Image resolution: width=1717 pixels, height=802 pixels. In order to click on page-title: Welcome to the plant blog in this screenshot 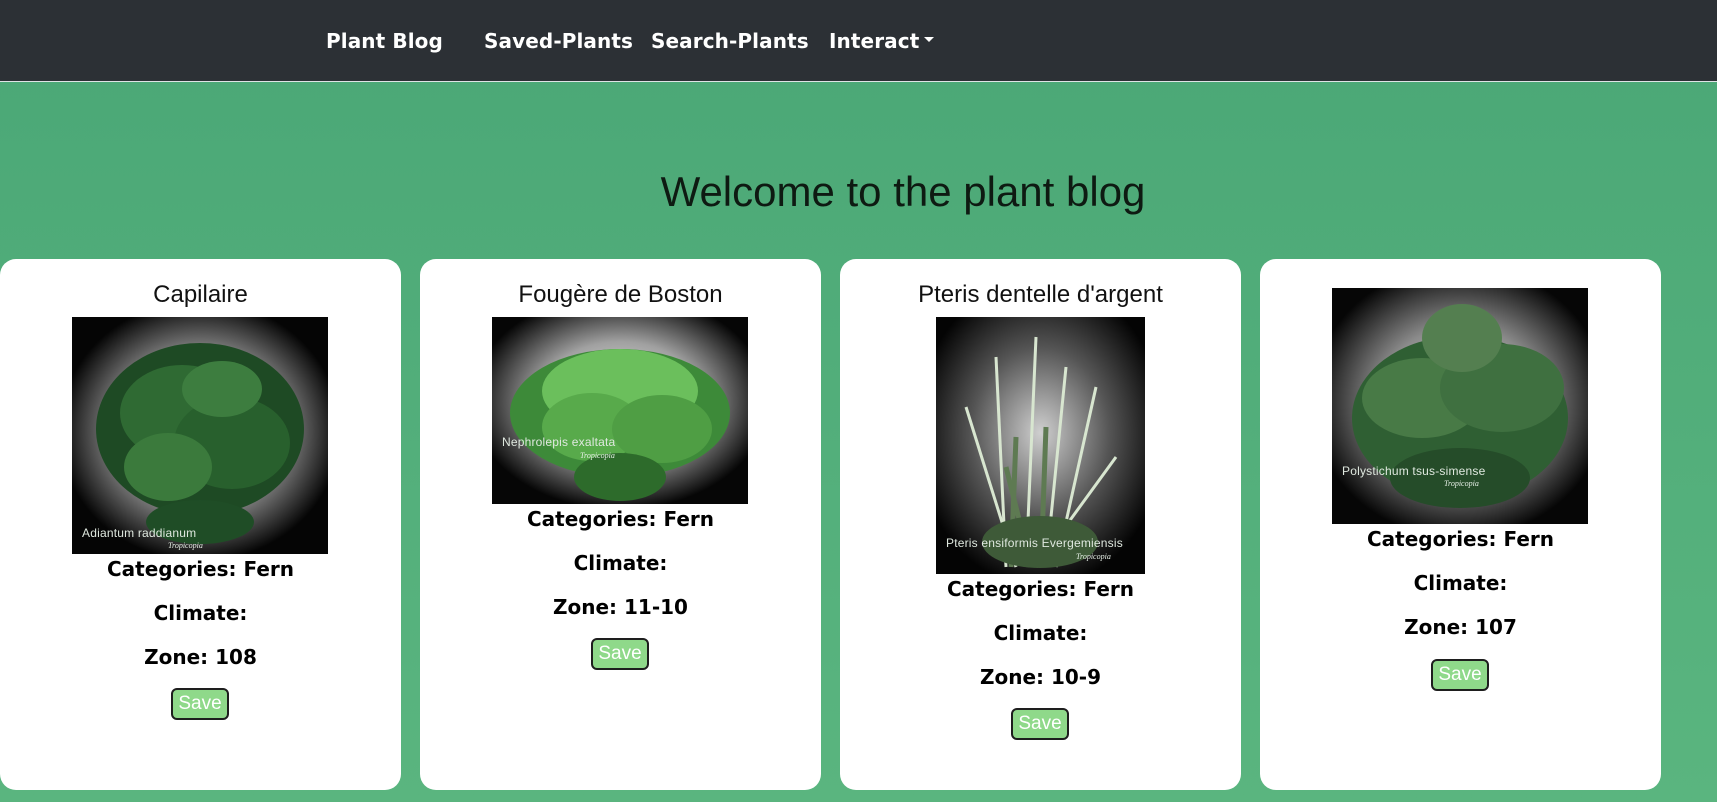, I will do `click(903, 192)`.